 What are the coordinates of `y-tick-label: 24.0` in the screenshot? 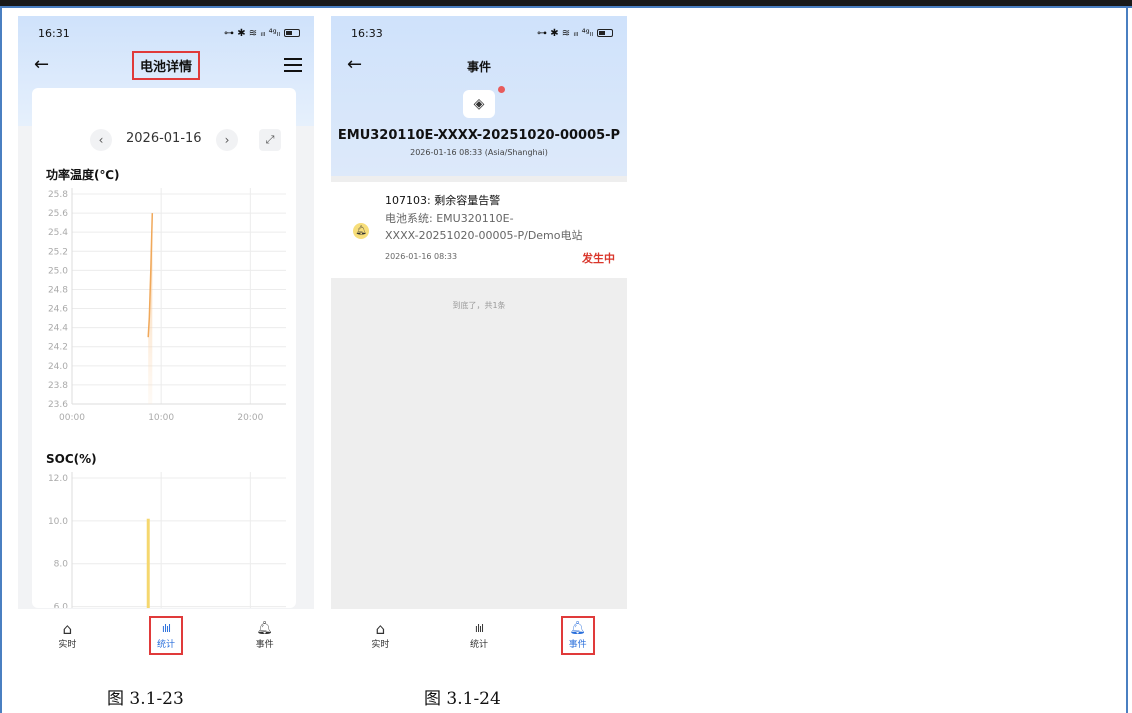 It's located at (58, 367).